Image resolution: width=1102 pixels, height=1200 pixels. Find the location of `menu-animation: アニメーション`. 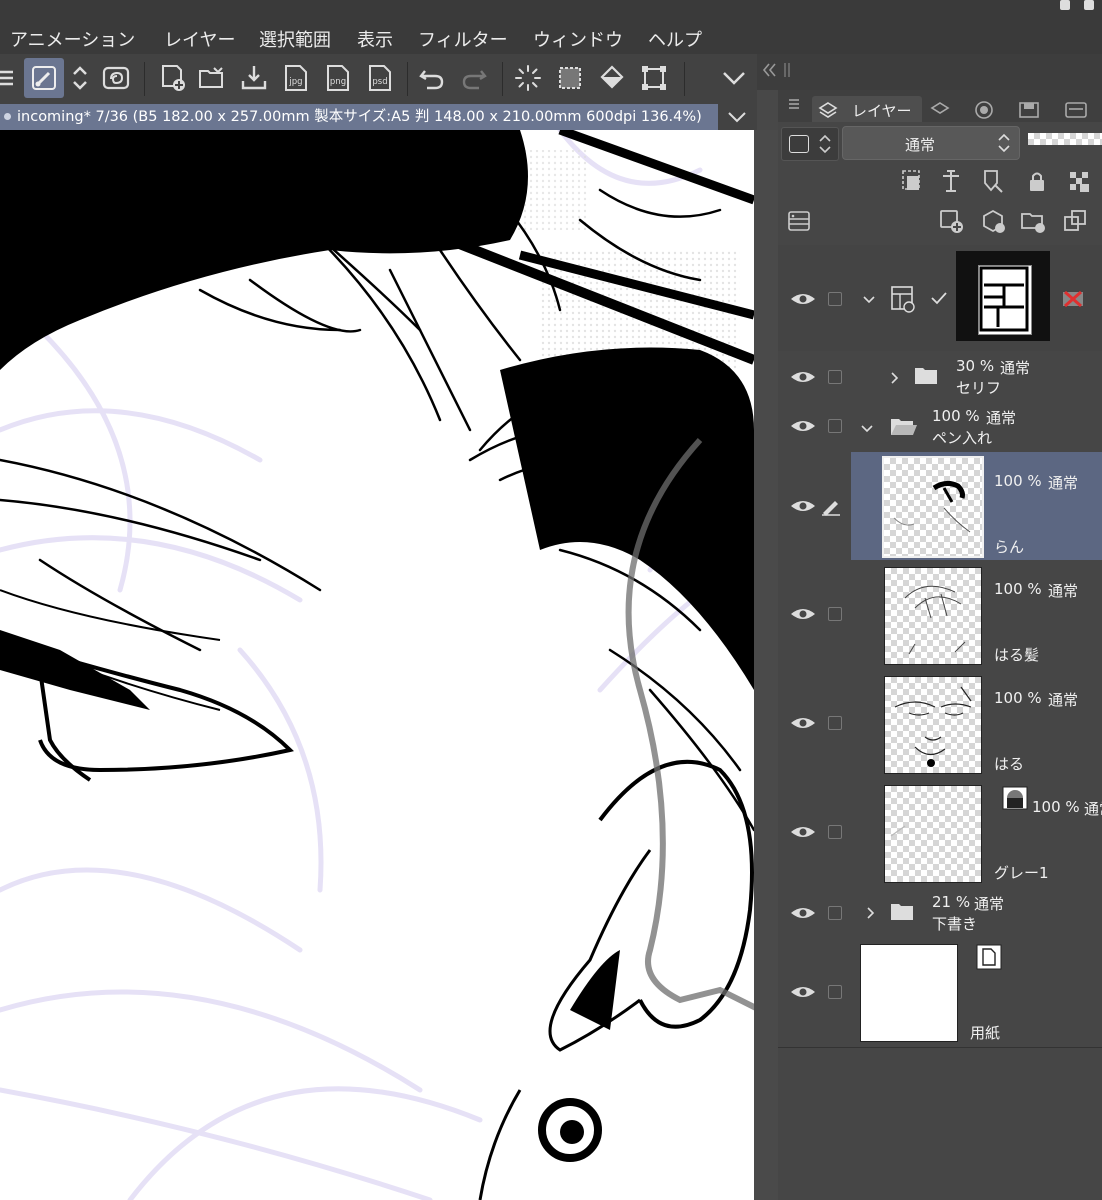

menu-animation: アニメーション is located at coordinates (72, 39).